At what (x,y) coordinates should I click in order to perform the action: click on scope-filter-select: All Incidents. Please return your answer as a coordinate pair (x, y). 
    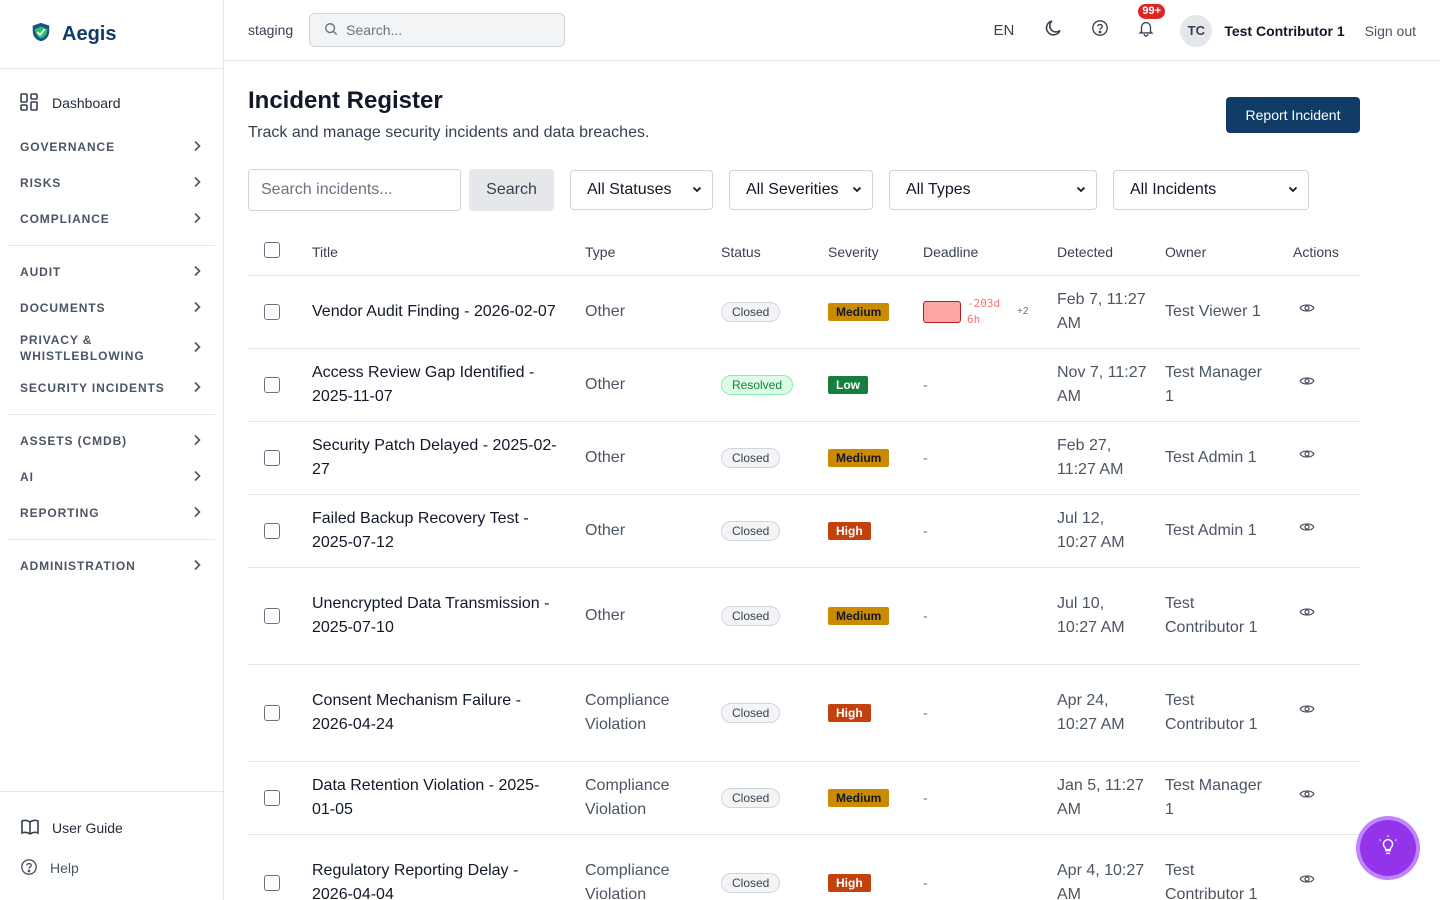
    Looking at the image, I should click on (1211, 190).